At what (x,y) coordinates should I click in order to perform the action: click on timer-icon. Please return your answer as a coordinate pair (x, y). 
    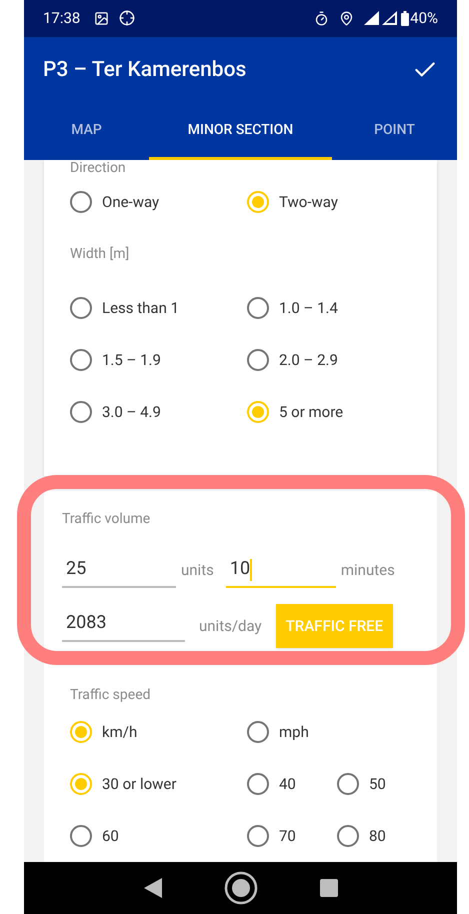
    Looking at the image, I should click on (322, 18).